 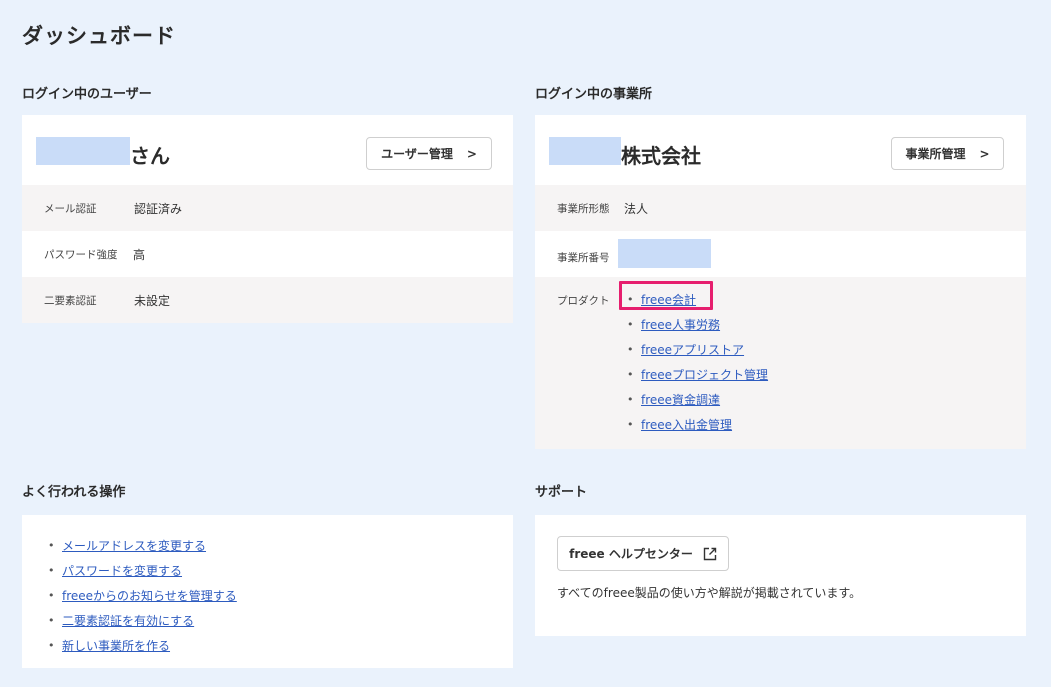 I want to click on frequent-item: パスワードを変更する, so click(x=142, y=574).